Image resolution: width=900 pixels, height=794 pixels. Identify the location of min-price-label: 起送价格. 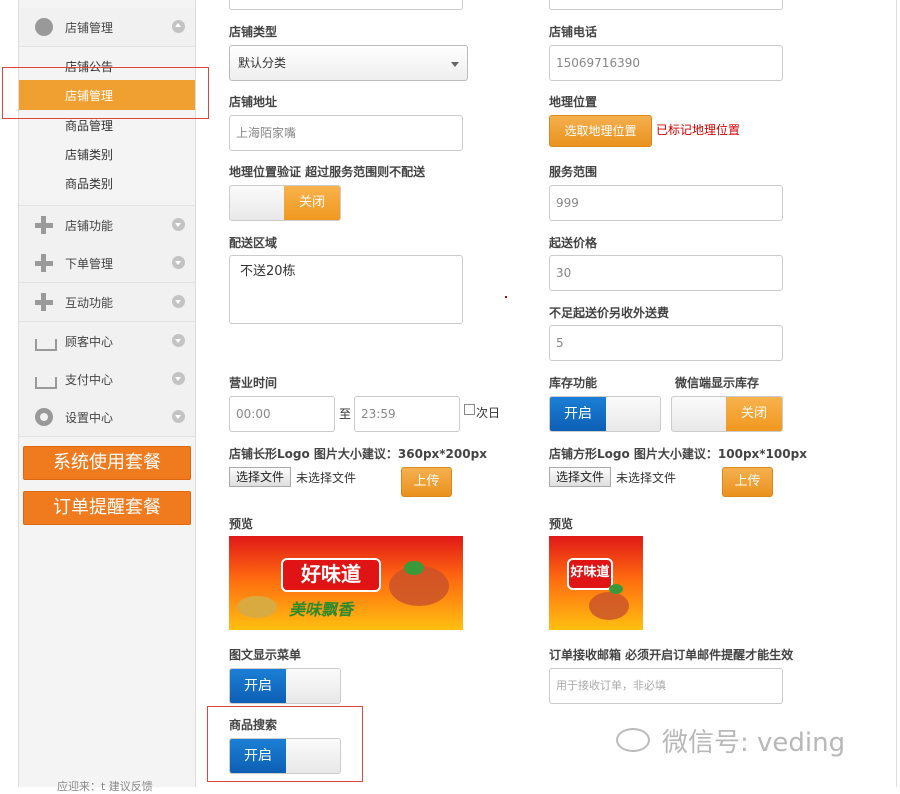
(573, 243).